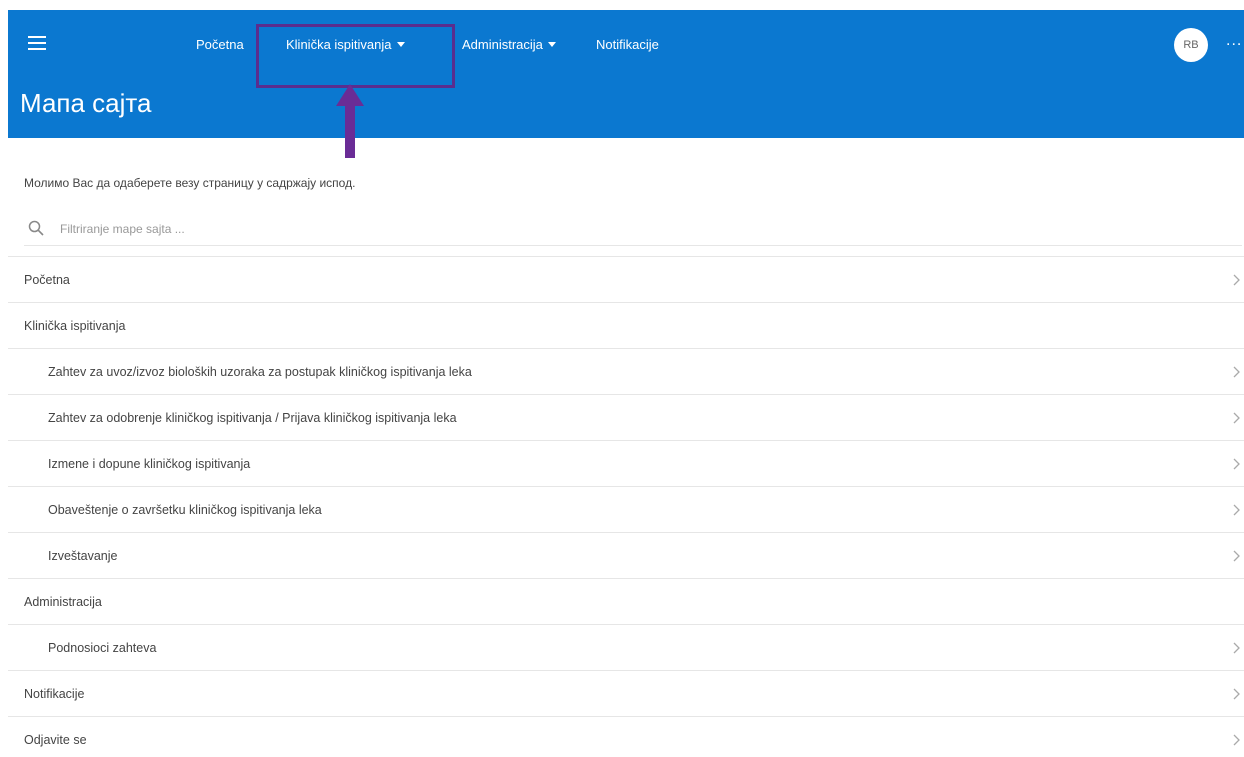 This screenshot has width=1244, height=757. I want to click on search-icon, so click(36, 228).